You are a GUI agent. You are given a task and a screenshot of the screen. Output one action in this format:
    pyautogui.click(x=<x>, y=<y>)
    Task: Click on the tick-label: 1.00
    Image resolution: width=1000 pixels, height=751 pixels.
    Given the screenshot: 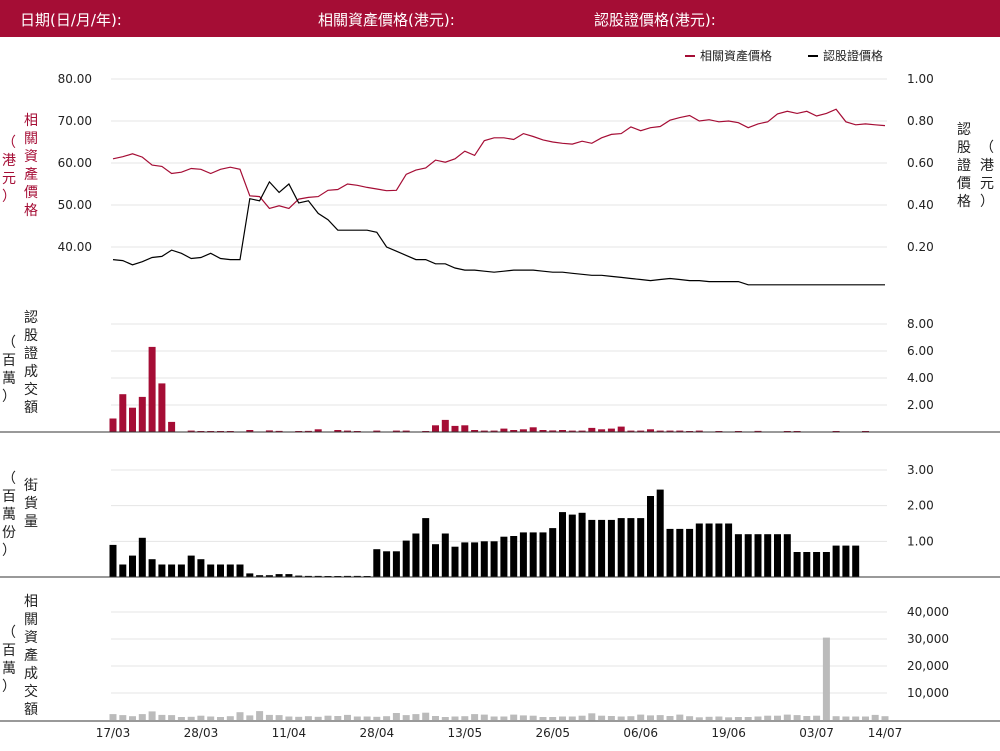 What is the action you would take?
    pyautogui.click(x=920, y=541)
    